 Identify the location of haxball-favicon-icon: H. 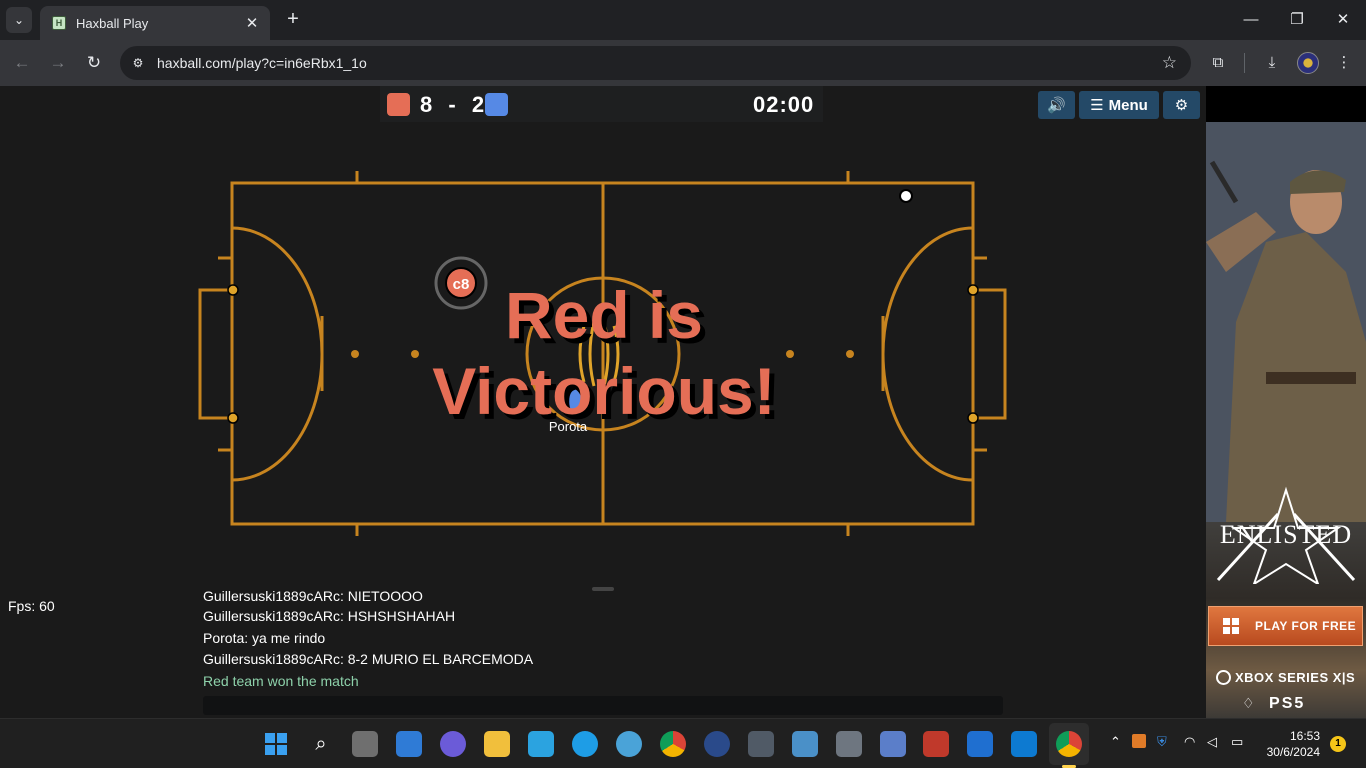
(59, 23).